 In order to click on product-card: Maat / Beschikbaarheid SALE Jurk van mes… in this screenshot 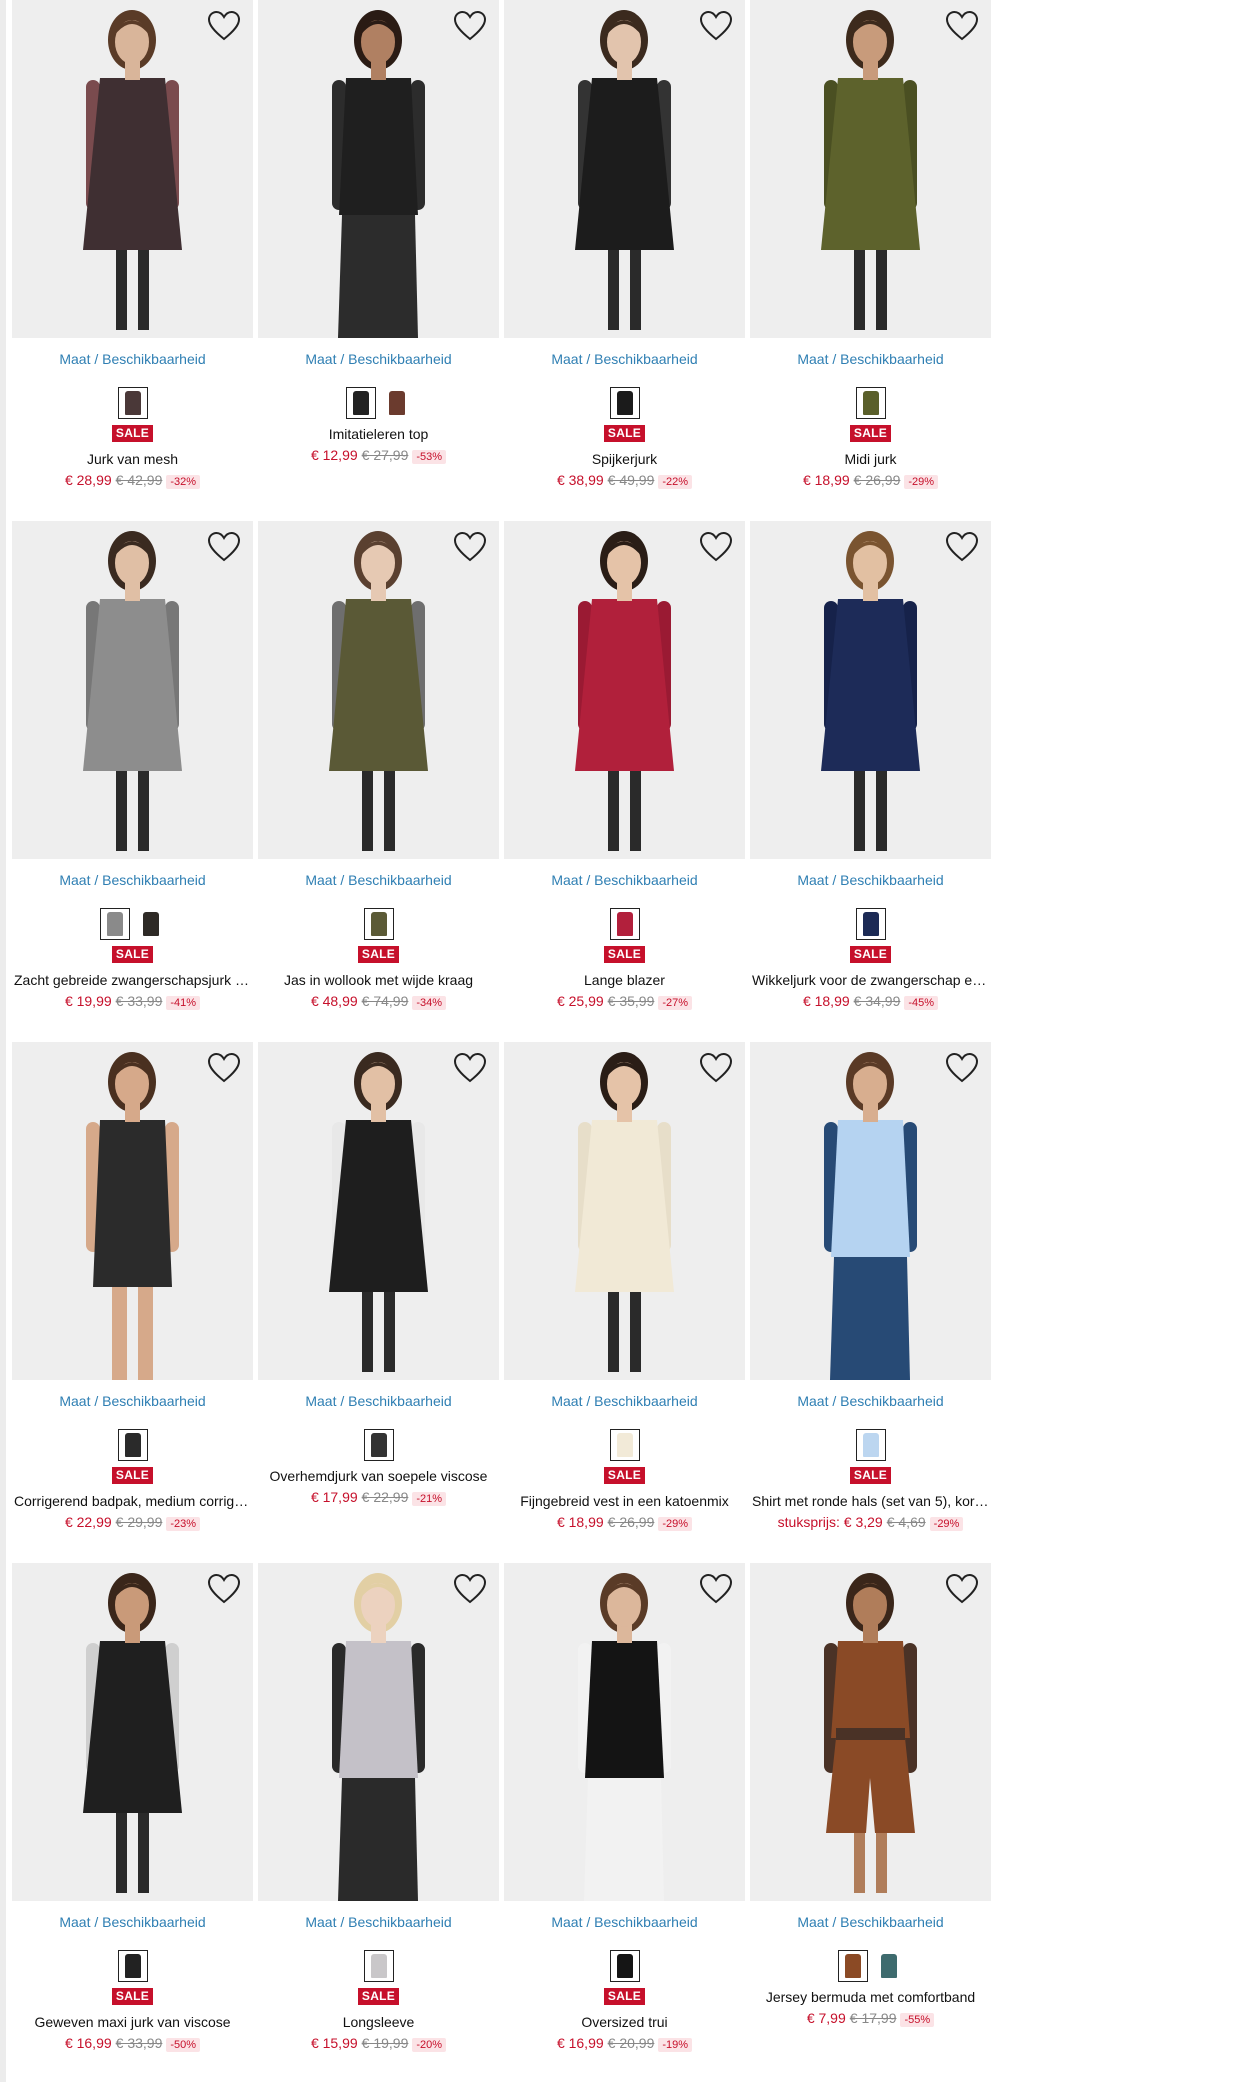, I will do `click(132, 260)`.